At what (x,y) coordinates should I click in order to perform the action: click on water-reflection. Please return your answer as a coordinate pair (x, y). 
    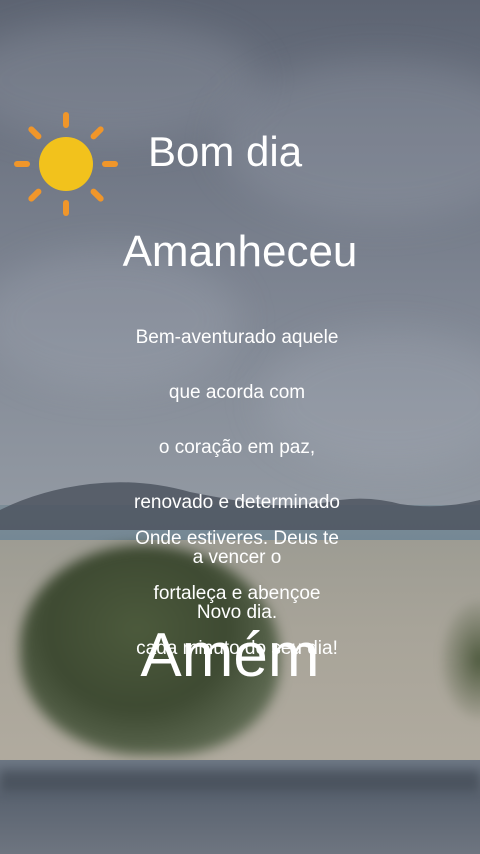
    Looking at the image, I should click on (240, 781).